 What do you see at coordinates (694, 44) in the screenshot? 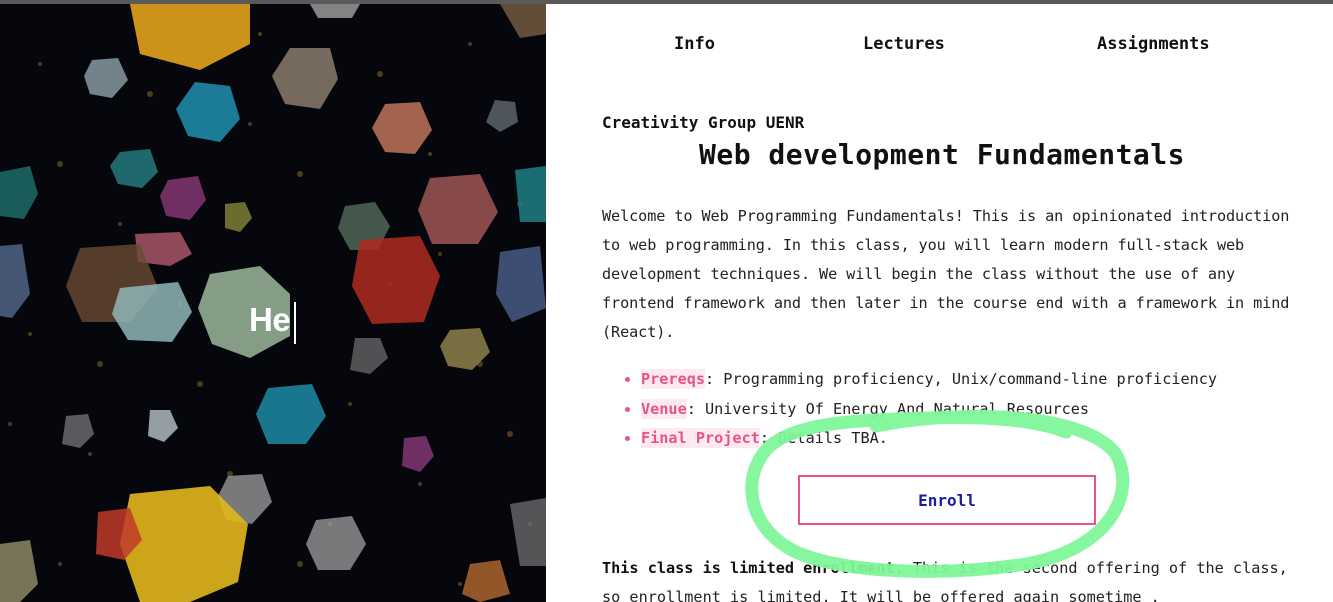
I see `nav-link-info: Info` at bounding box center [694, 44].